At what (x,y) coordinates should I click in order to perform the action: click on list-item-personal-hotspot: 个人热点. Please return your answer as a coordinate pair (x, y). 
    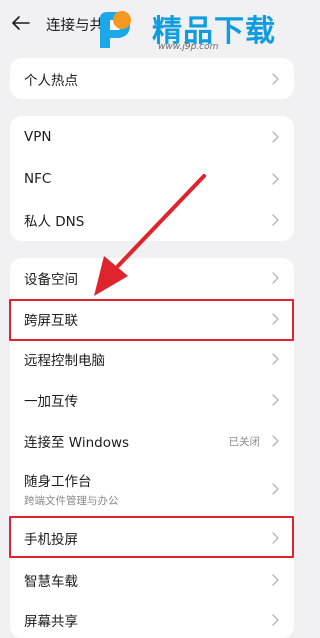
    Looking at the image, I should click on (152, 78).